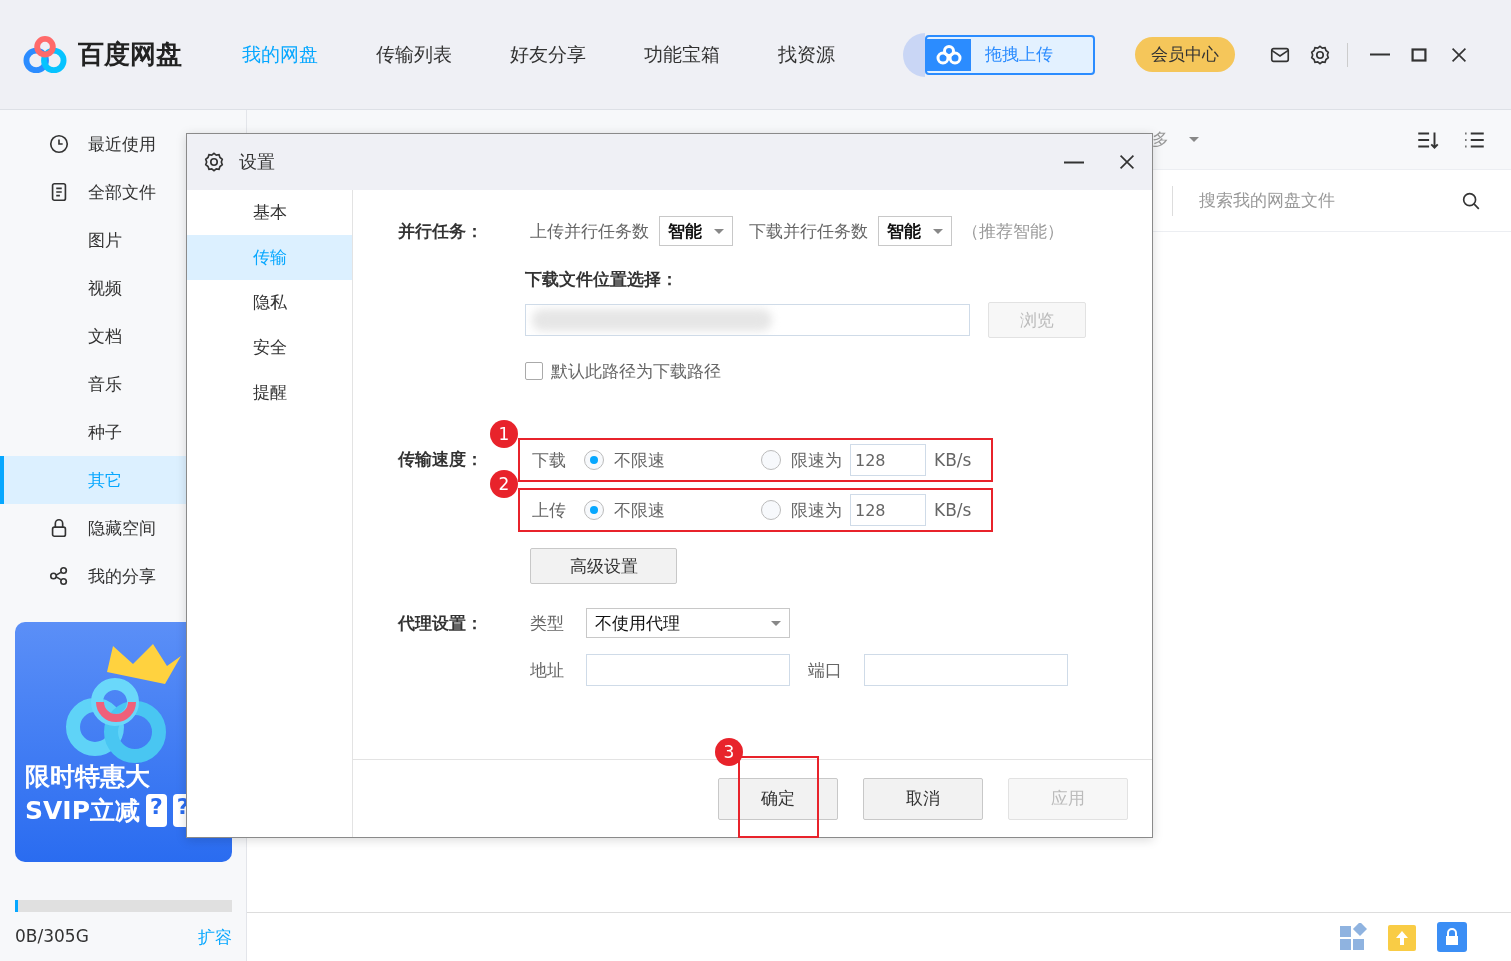 This screenshot has width=1511, height=961. Describe the element at coordinates (52, 937) in the screenshot. I see `storage-usage: 0B/305G` at that location.